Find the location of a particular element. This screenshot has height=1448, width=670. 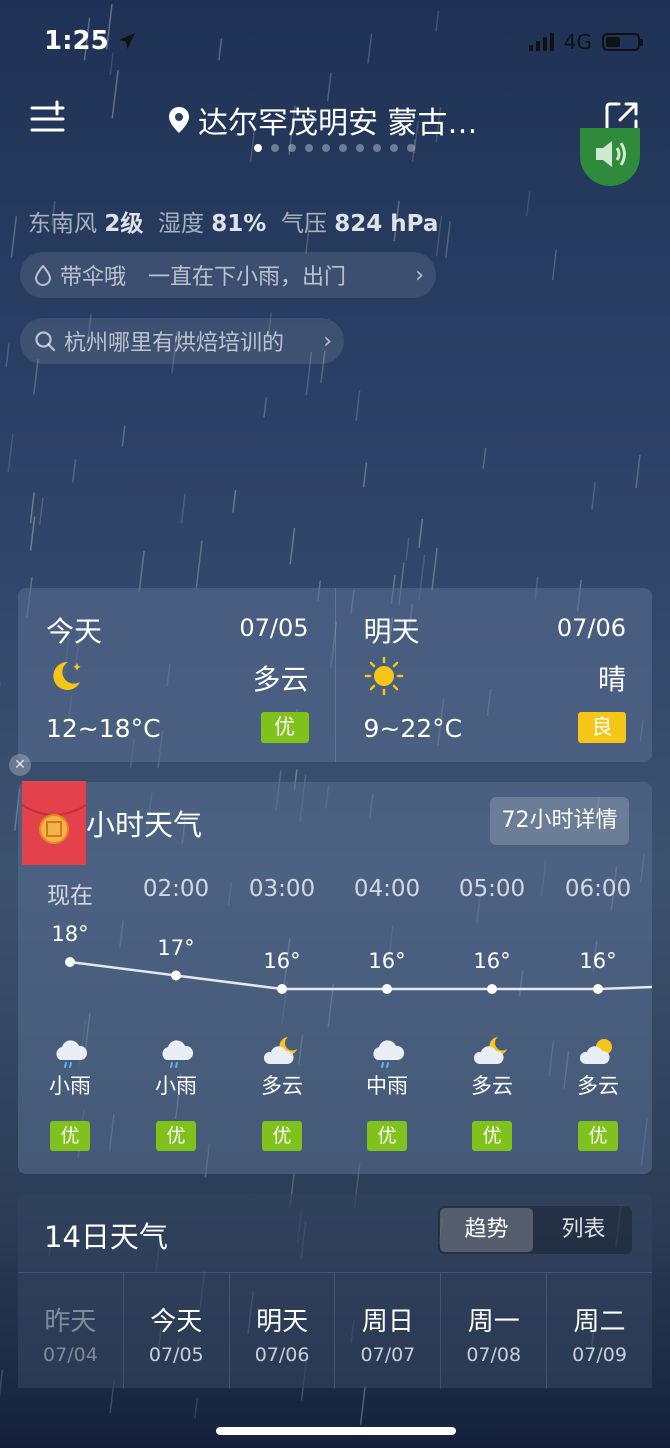

forecast-day: 今天 07/05 is located at coordinates (175, 1331).